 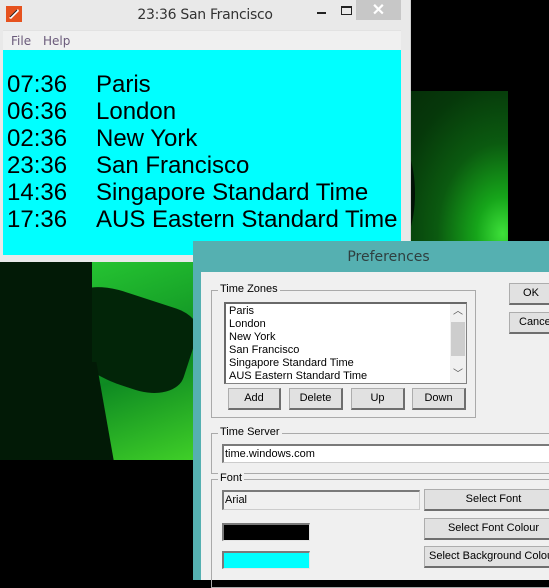 I want to click on clock-zone: San Francisco, so click(x=173, y=165).